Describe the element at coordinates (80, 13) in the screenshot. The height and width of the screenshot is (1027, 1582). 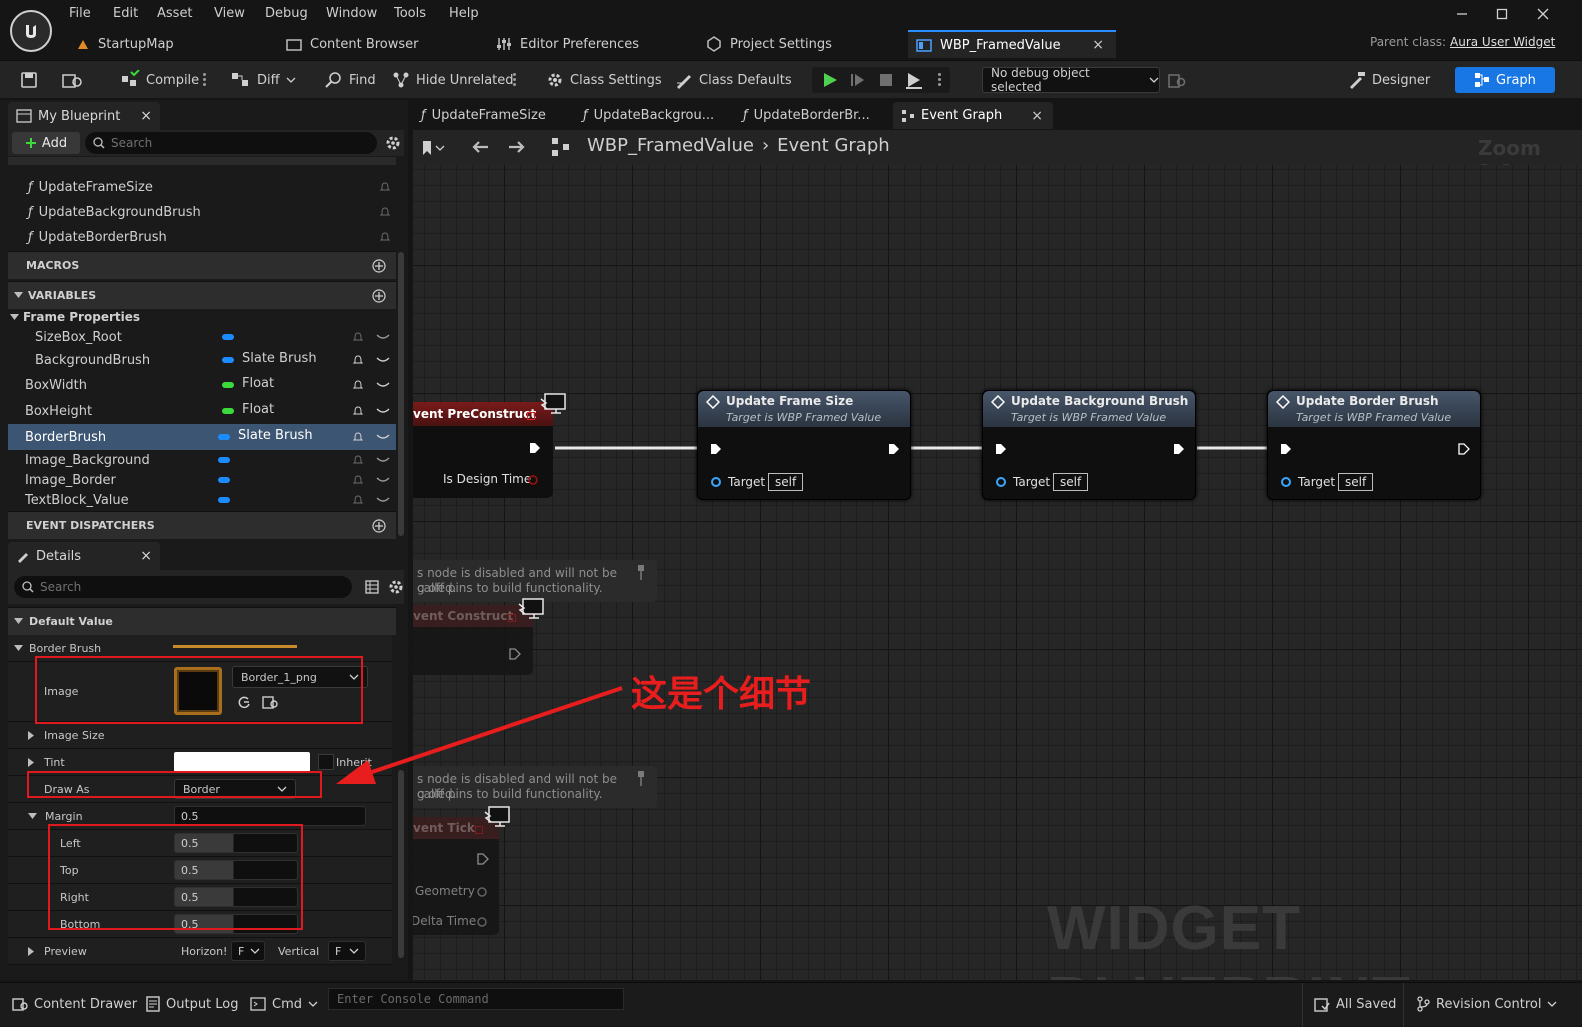
I see `menu-file: File` at that location.